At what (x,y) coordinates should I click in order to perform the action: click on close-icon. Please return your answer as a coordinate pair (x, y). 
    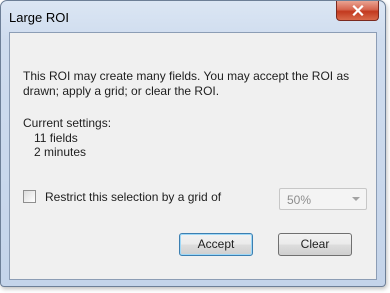
    Looking at the image, I should click on (357, 10).